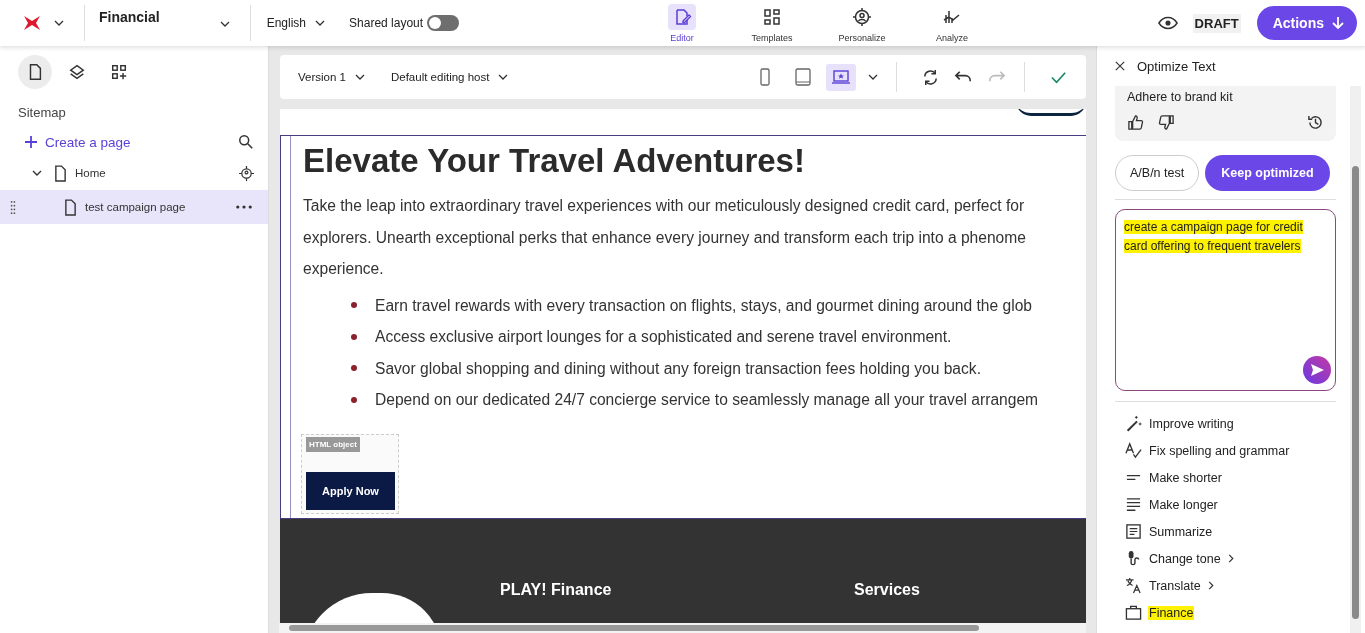 This screenshot has width=1365, height=633. I want to click on close-icon, so click(1120, 66).